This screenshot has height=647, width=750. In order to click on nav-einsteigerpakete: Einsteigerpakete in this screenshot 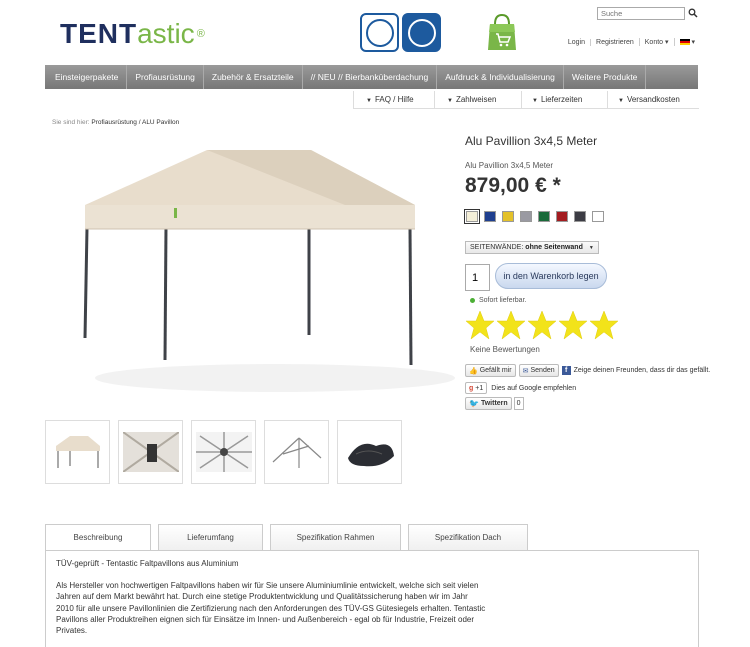, I will do `click(86, 77)`.